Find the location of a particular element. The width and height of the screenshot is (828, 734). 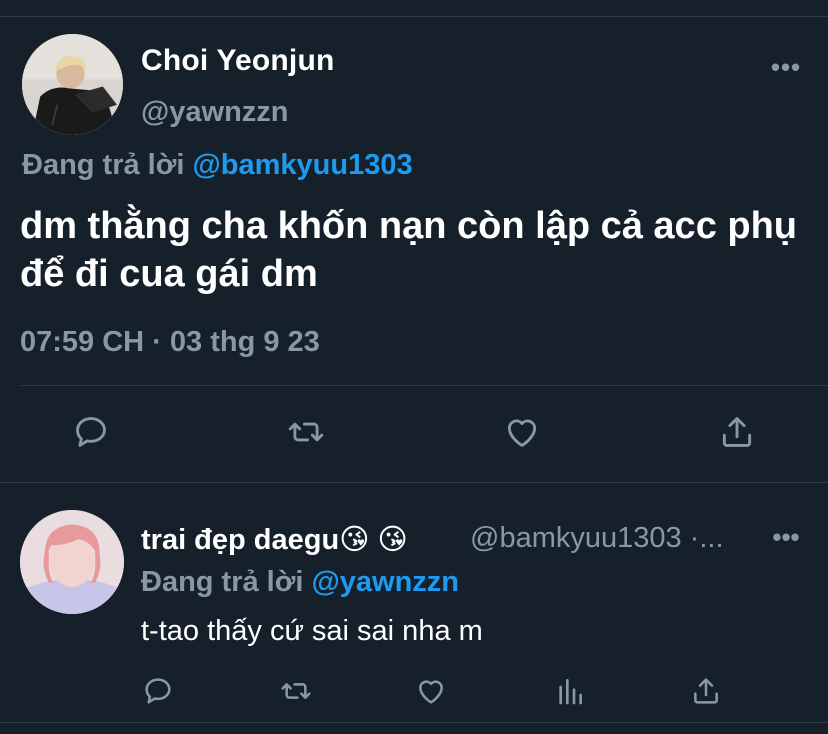

reply-share-button is located at coordinates (706, 691).